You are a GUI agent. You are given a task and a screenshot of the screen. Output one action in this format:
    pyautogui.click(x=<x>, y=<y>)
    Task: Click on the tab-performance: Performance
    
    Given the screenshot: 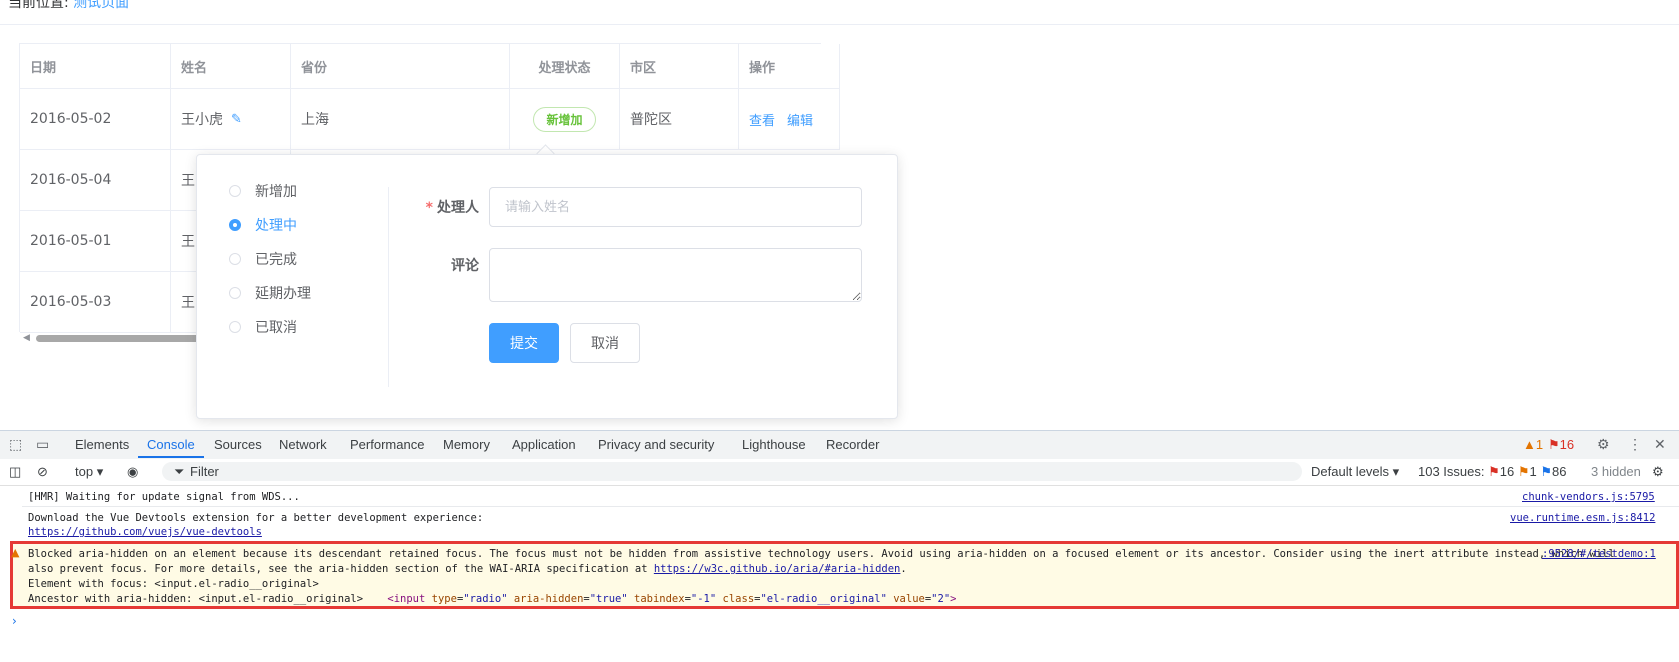 What is the action you would take?
    pyautogui.click(x=387, y=444)
    